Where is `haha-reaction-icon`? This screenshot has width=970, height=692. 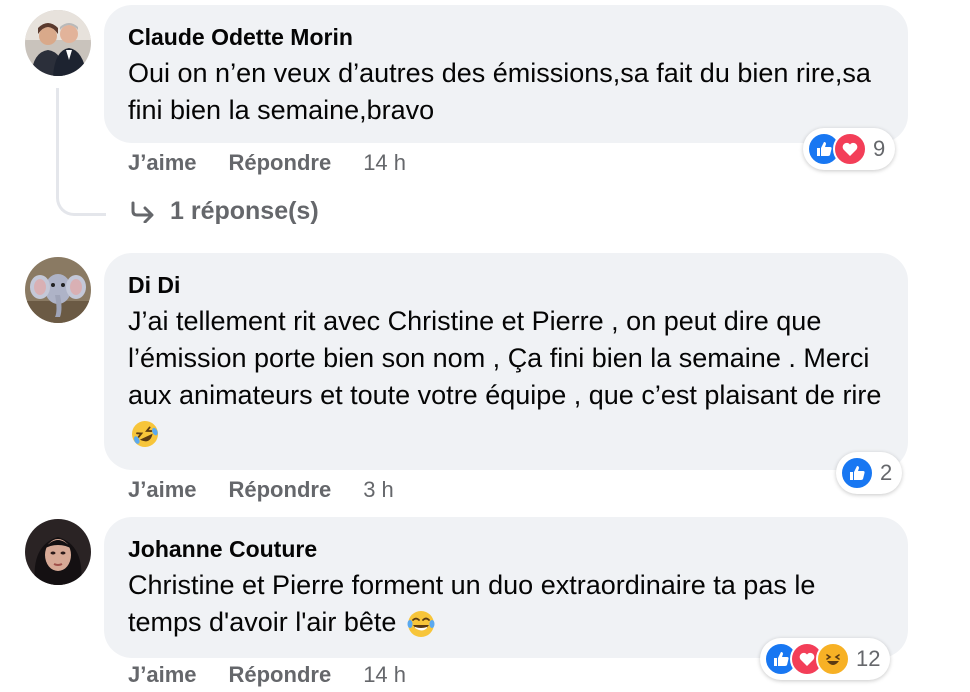 haha-reaction-icon is located at coordinates (833, 659).